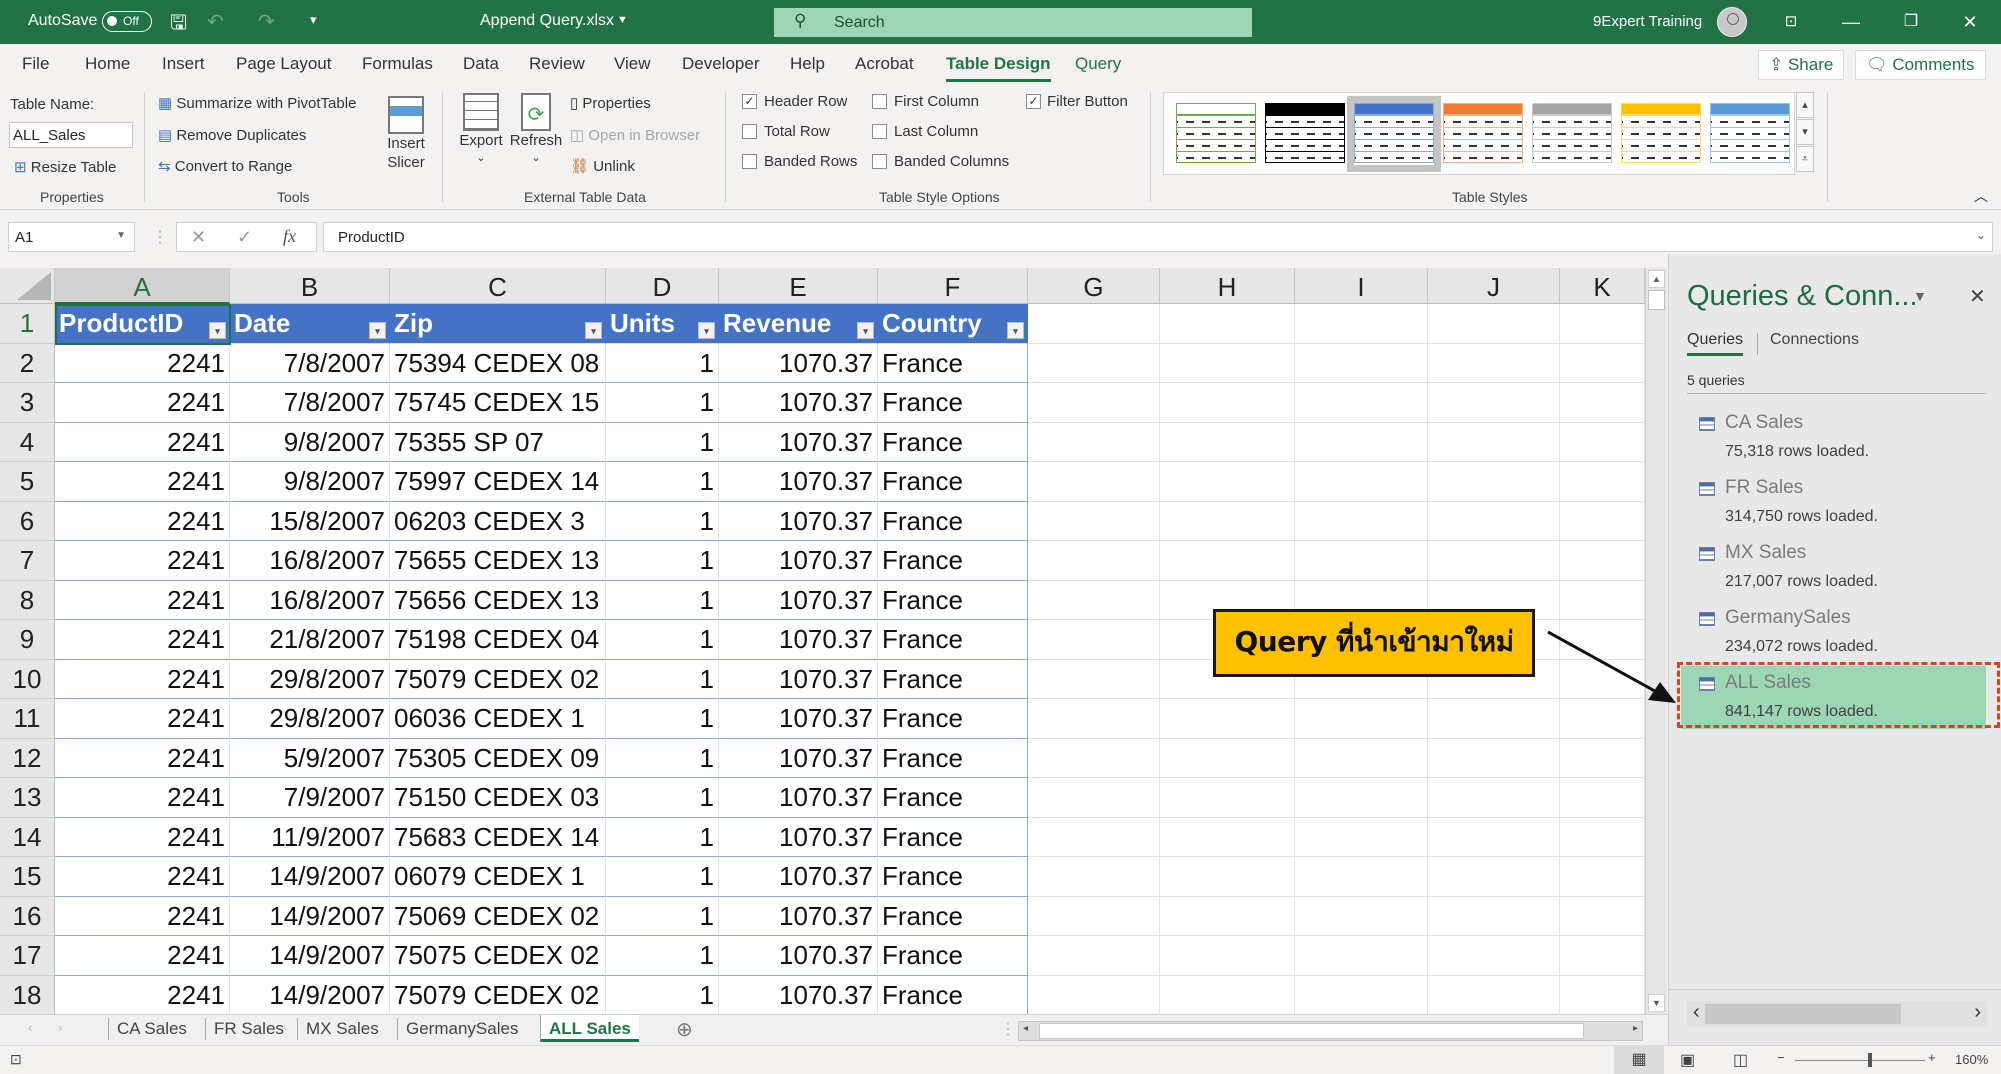 This screenshot has width=2001, height=1074. Describe the element at coordinates (151, 1029) in the screenshot. I see `sheet-tab-ca-sales: CA Sales` at that location.